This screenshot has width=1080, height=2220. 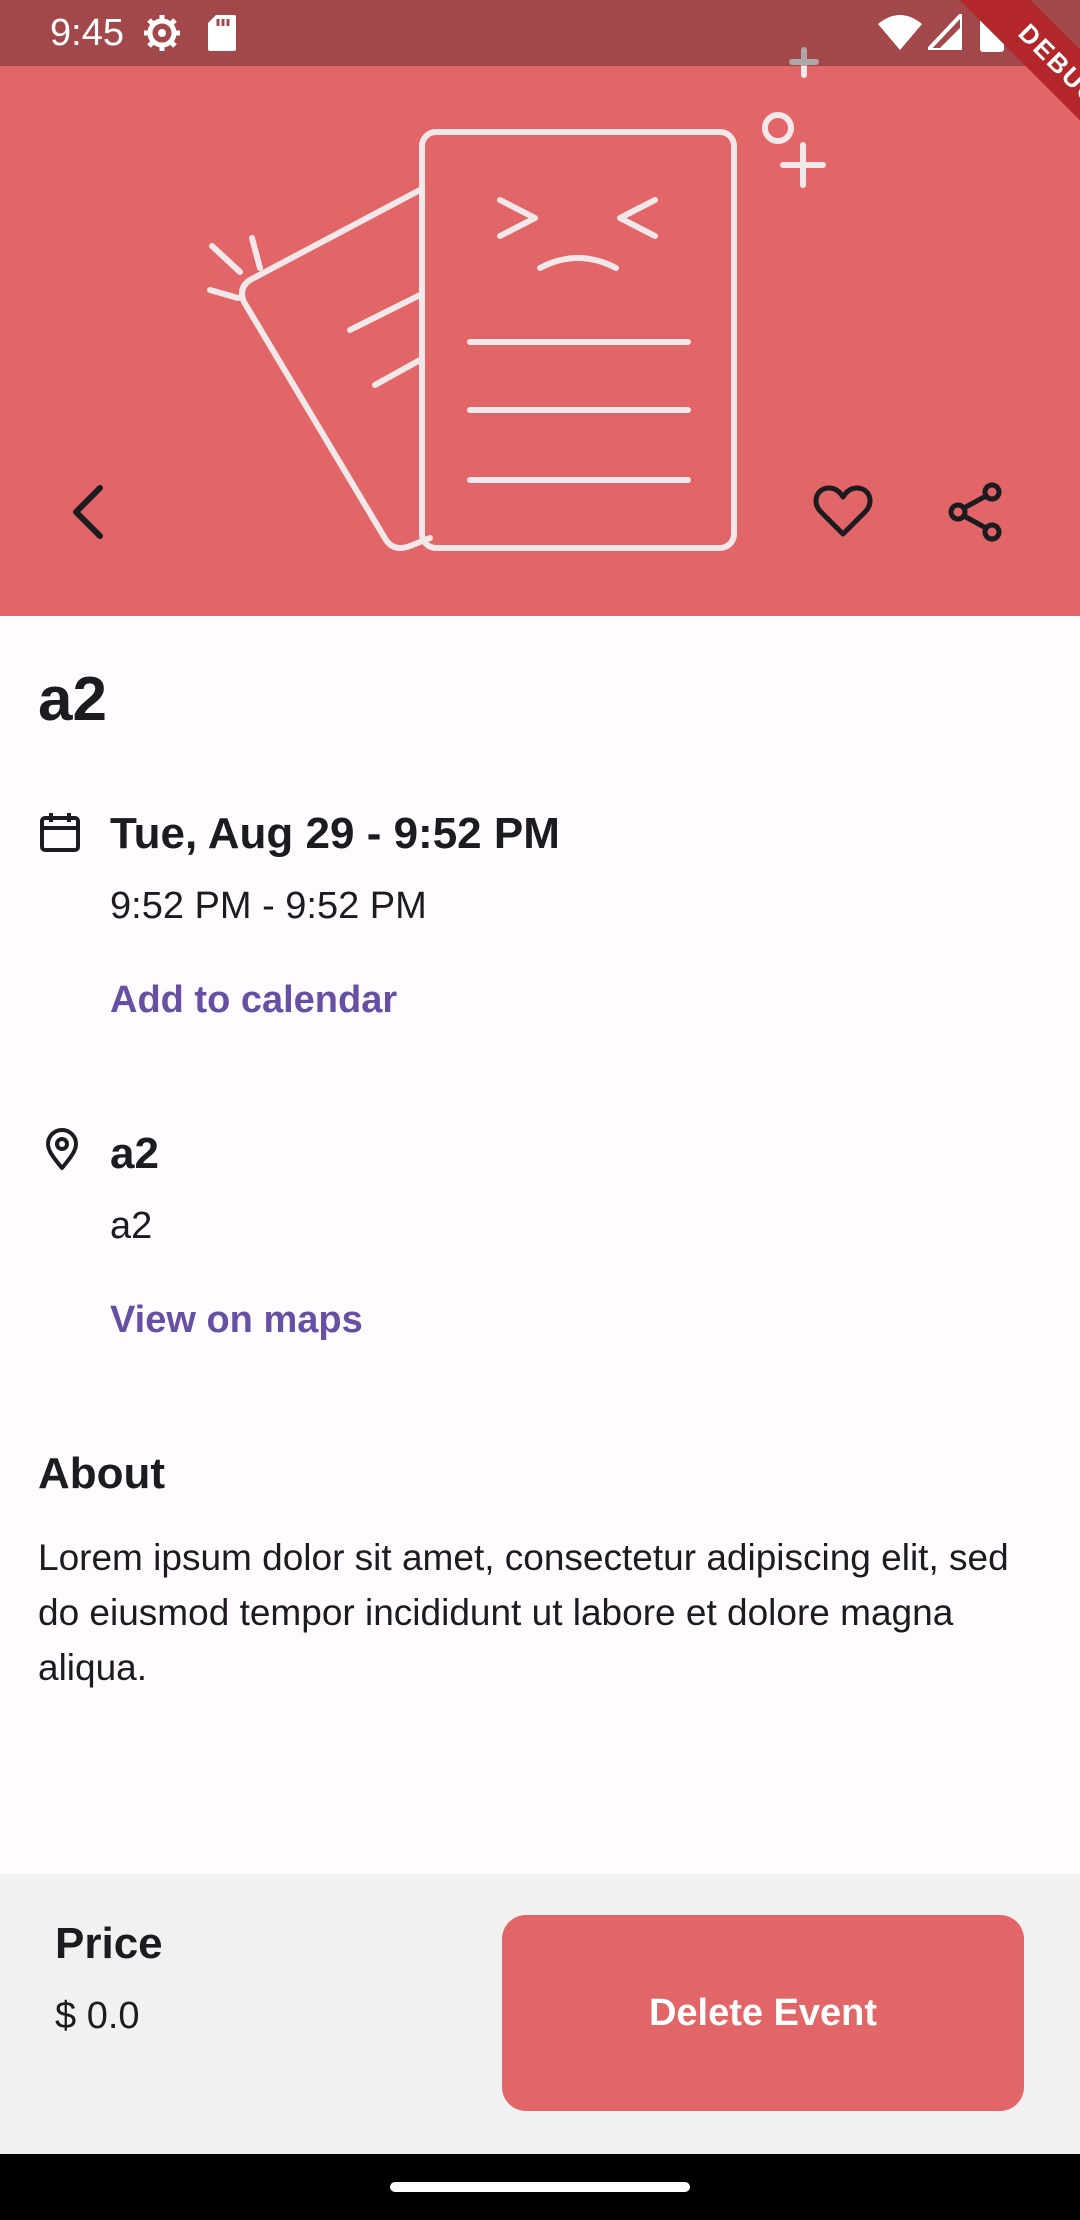 What do you see at coordinates (162, 33) in the screenshot?
I see `settings-gear-icon` at bounding box center [162, 33].